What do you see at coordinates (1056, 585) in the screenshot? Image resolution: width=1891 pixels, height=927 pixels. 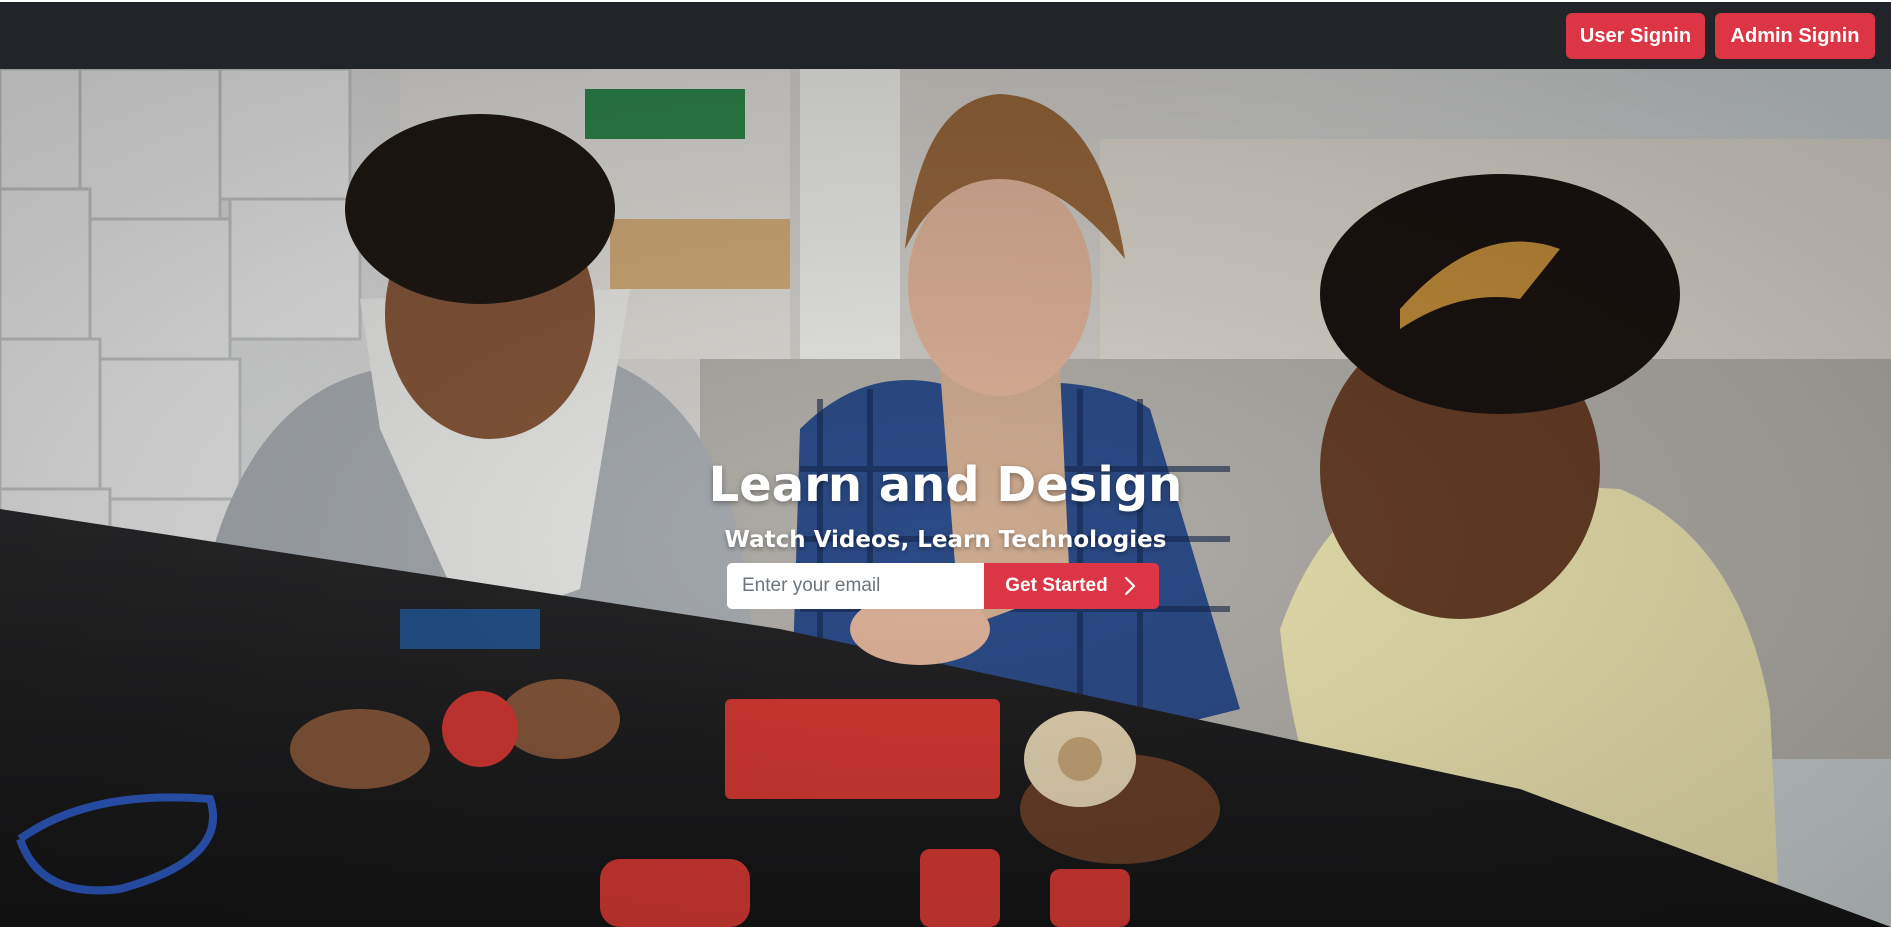 I see `get-started-label: Get Started` at bounding box center [1056, 585].